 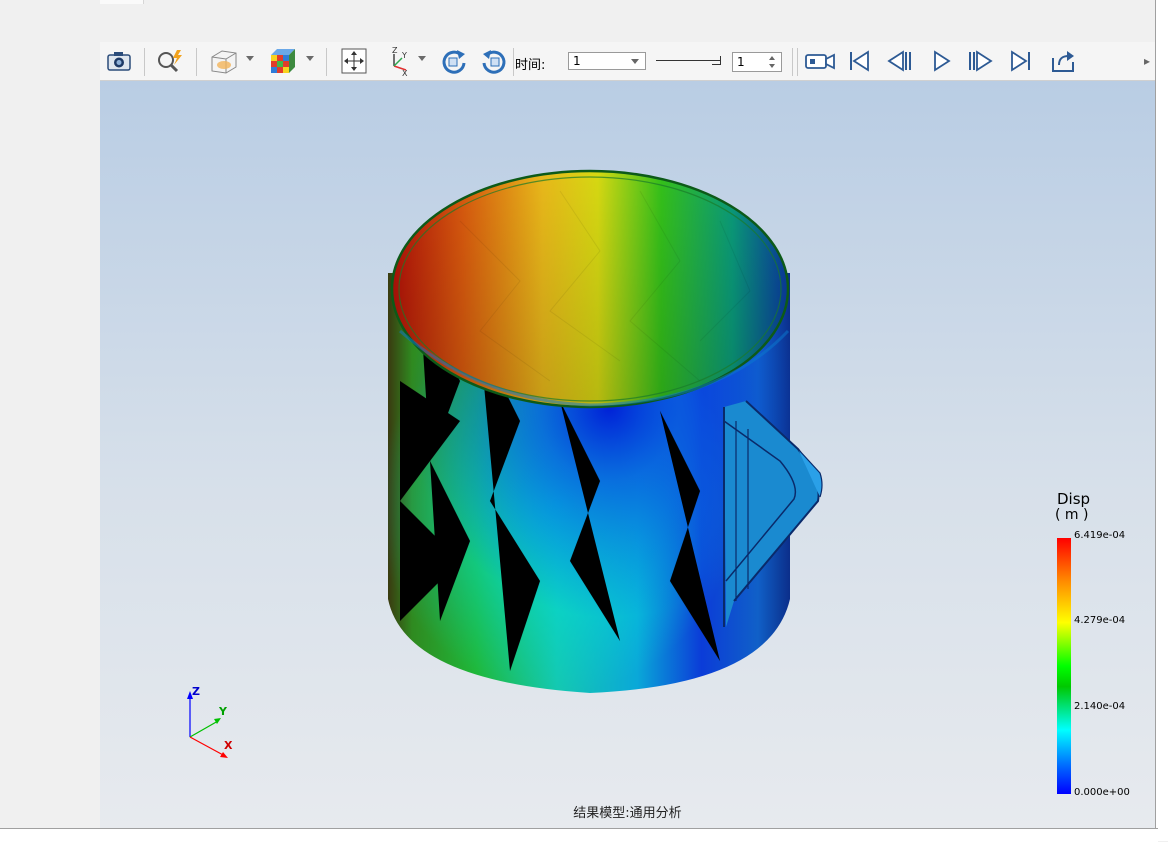 I want to click on first-frame-button, so click(x=859, y=61).